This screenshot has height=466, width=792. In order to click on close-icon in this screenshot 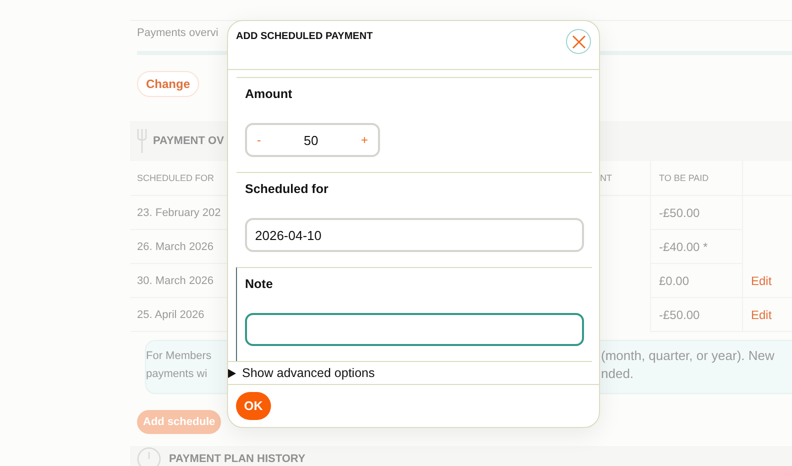, I will do `click(579, 41)`.